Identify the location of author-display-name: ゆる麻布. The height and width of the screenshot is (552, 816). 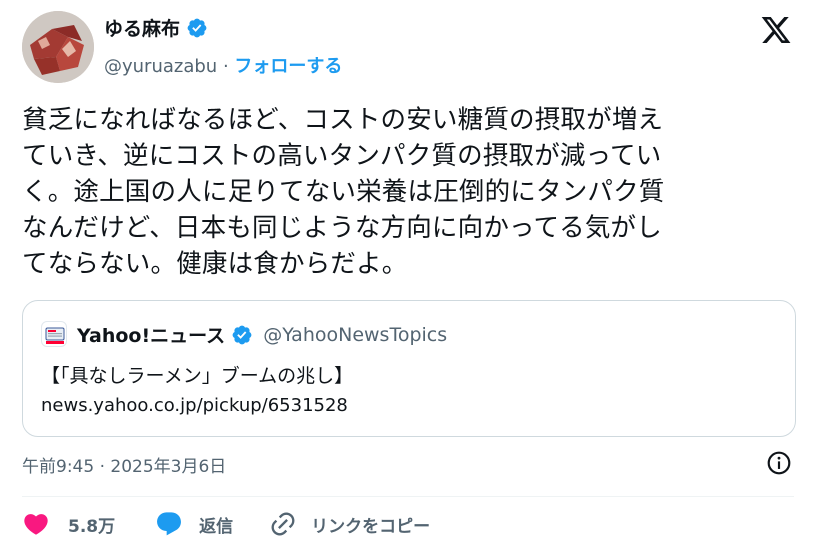
(142, 27).